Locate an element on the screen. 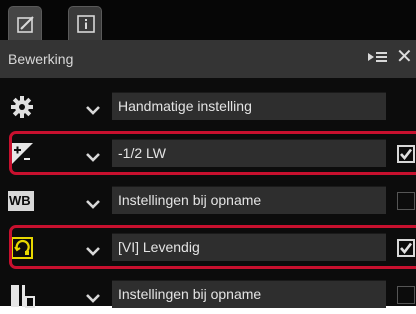 The height and width of the screenshot is (314, 416). picture-control-icon is located at coordinates (22, 248).